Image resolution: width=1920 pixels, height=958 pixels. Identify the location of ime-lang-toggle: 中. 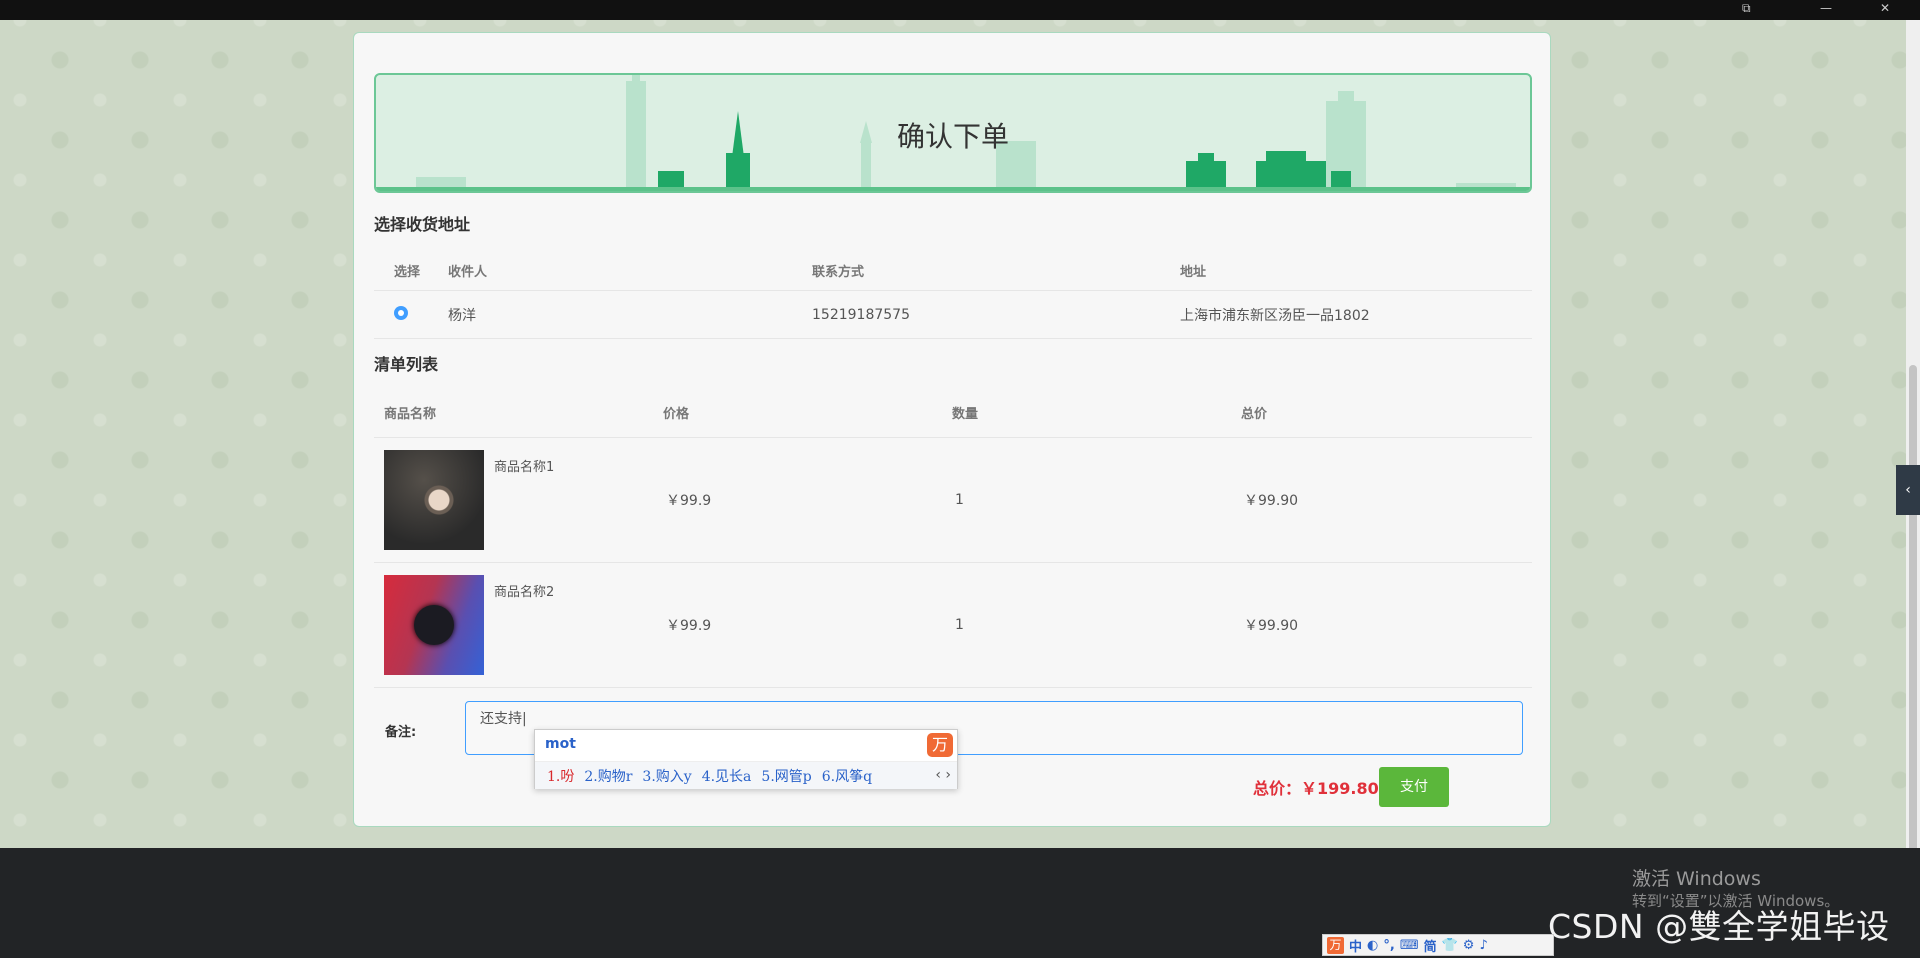
(1355, 945).